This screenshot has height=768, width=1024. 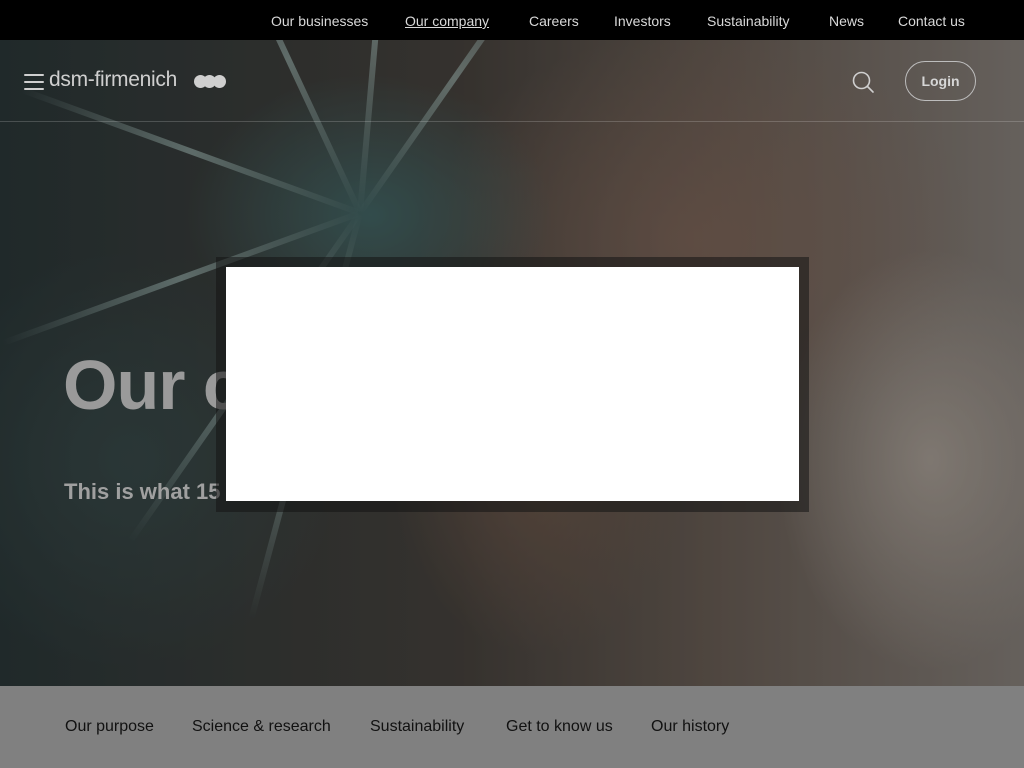 I want to click on subnav-sustainability: Sustainability, so click(x=417, y=727).